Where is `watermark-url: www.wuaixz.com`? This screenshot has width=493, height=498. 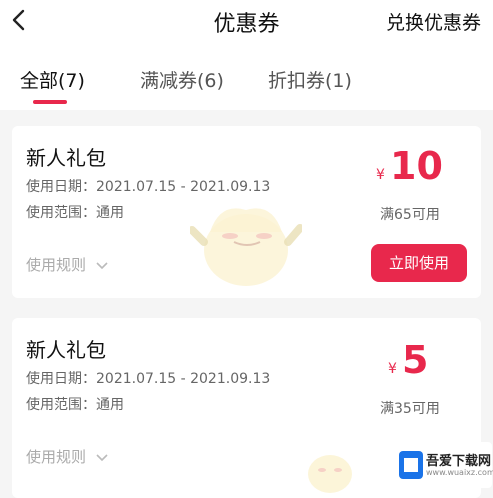
watermark-url: www.wuaixz.com is located at coordinates (459, 472).